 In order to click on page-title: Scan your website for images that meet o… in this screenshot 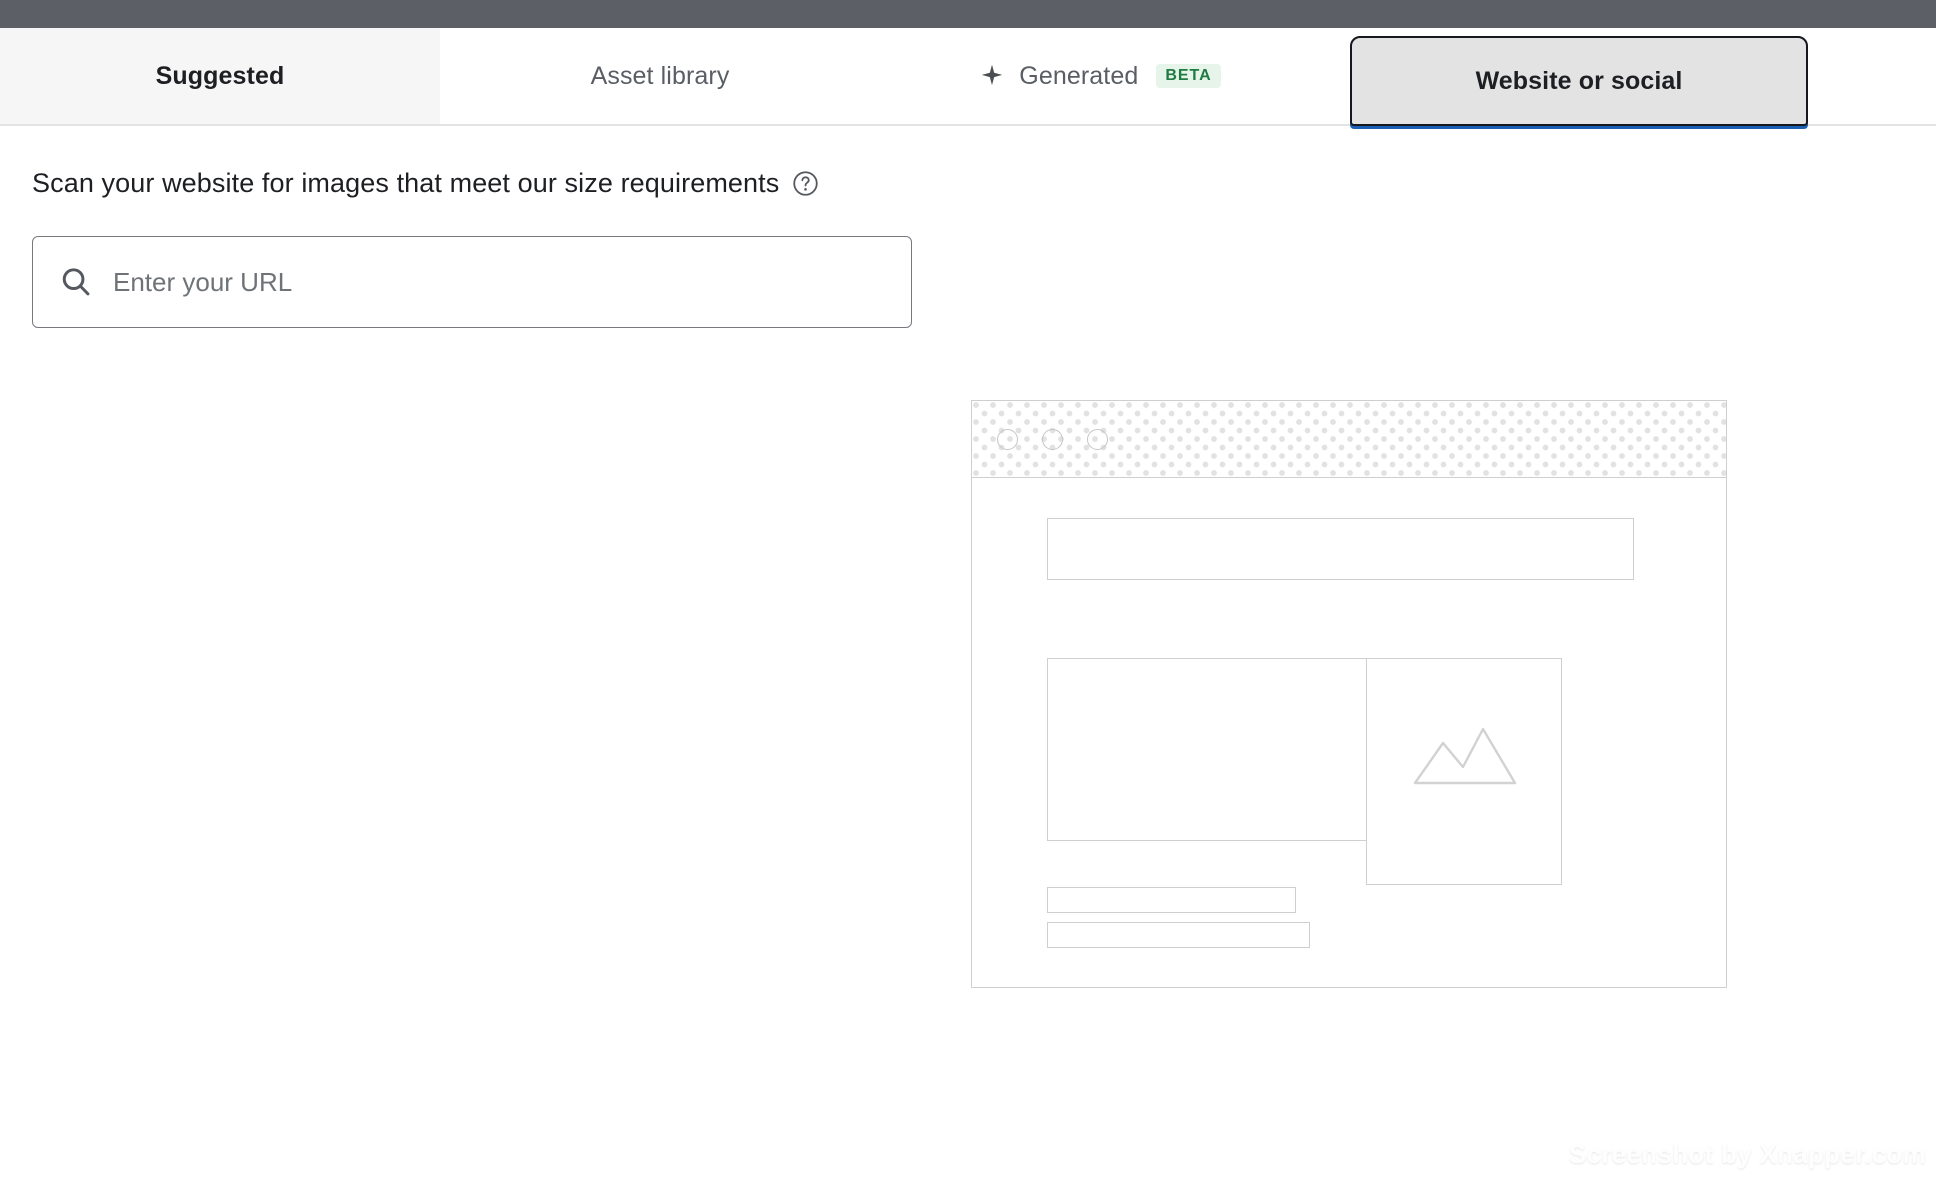, I will do `click(406, 183)`.